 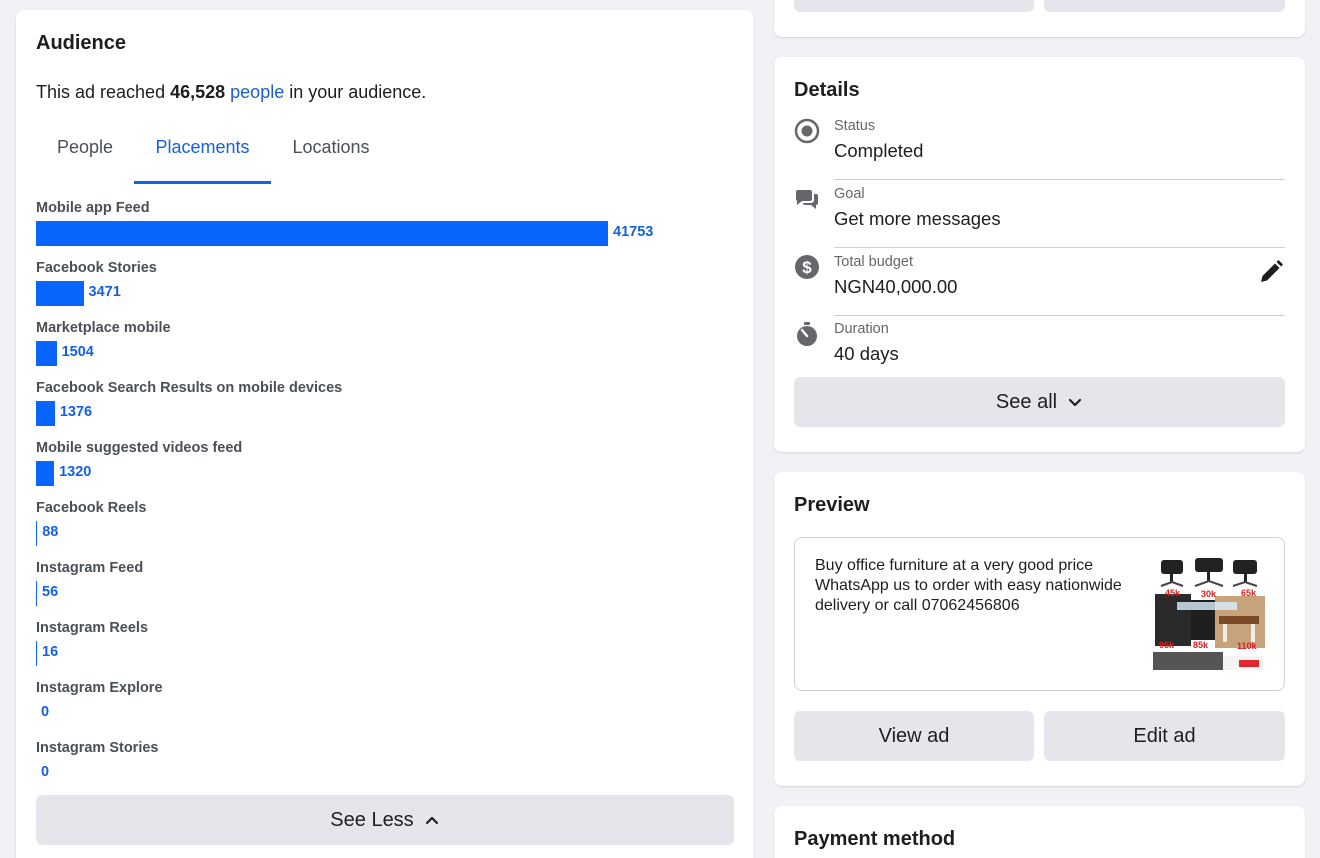 What do you see at coordinates (1039, 147) in the screenshot?
I see `detail-row-status: Status Completed` at bounding box center [1039, 147].